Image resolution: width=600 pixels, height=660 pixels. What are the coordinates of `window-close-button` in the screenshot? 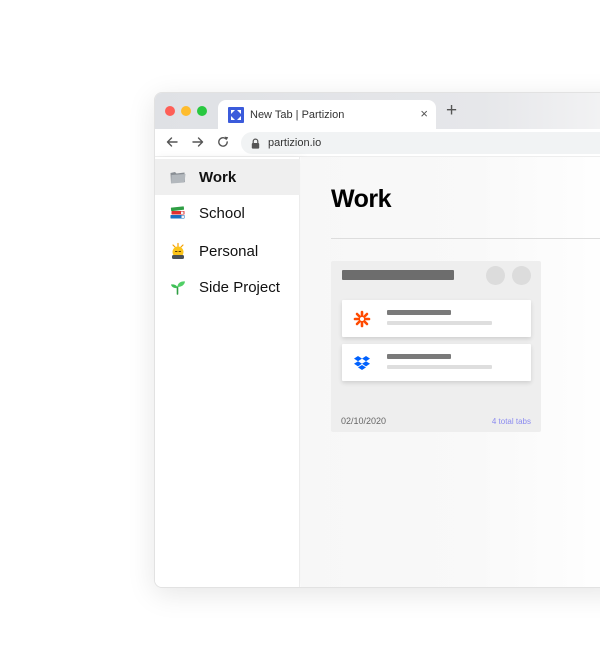 It's located at (170, 111).